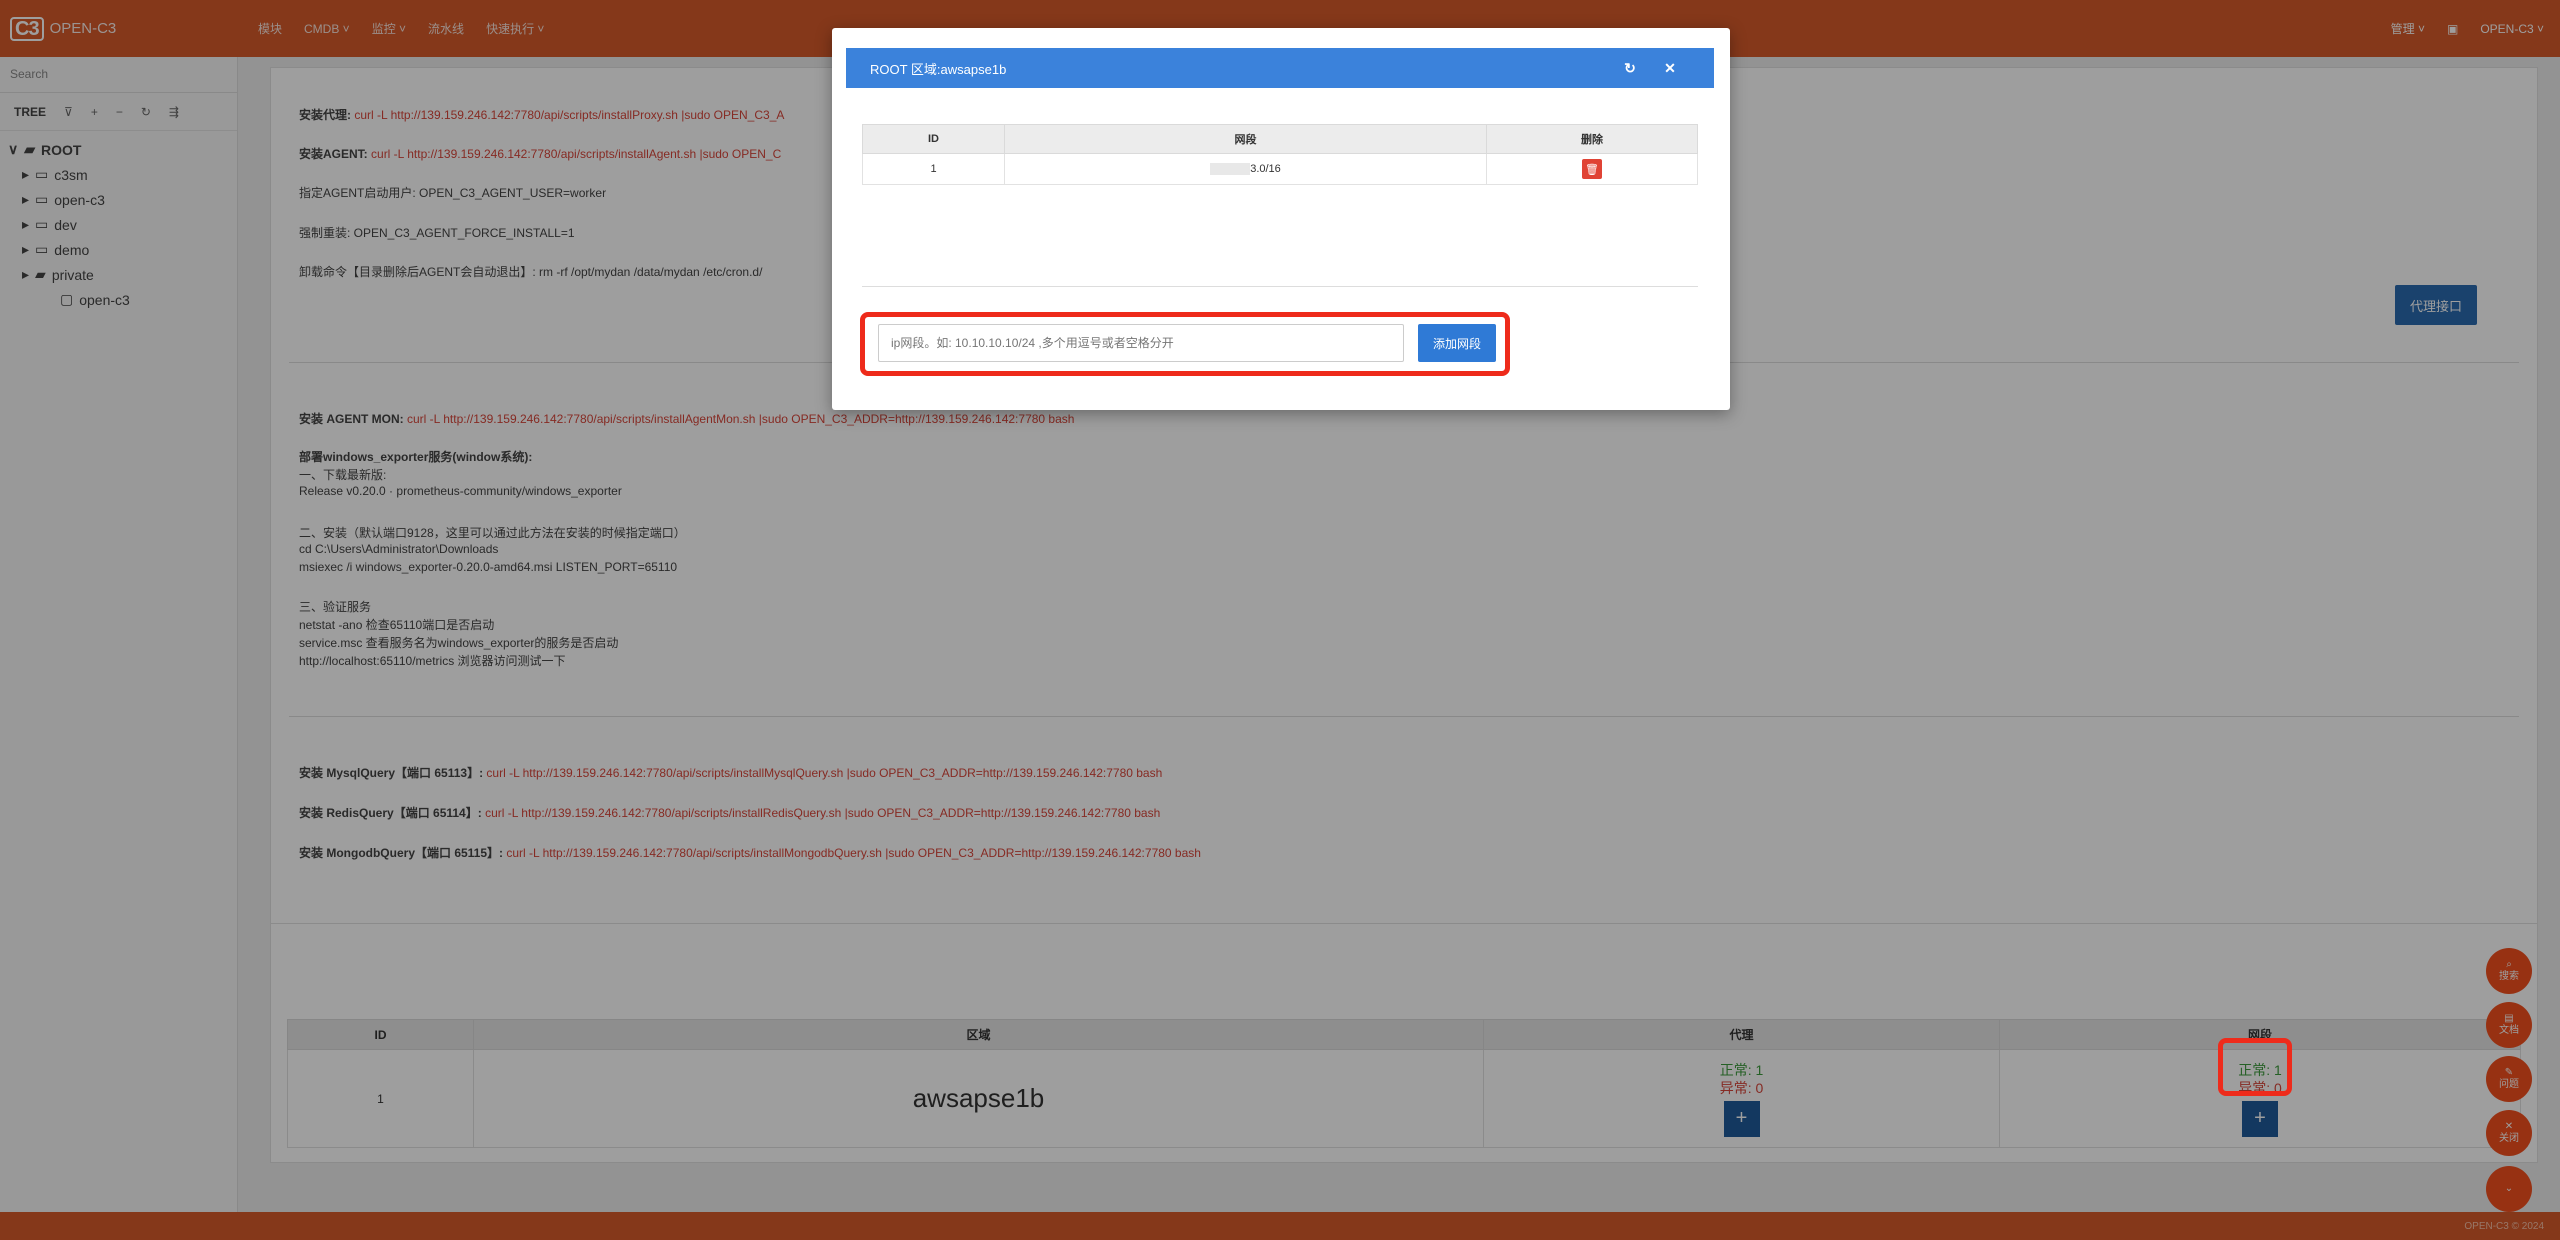  Describe the element at coordinates (933, 139) in the screenshot. I see `col-id: ID` at that location.